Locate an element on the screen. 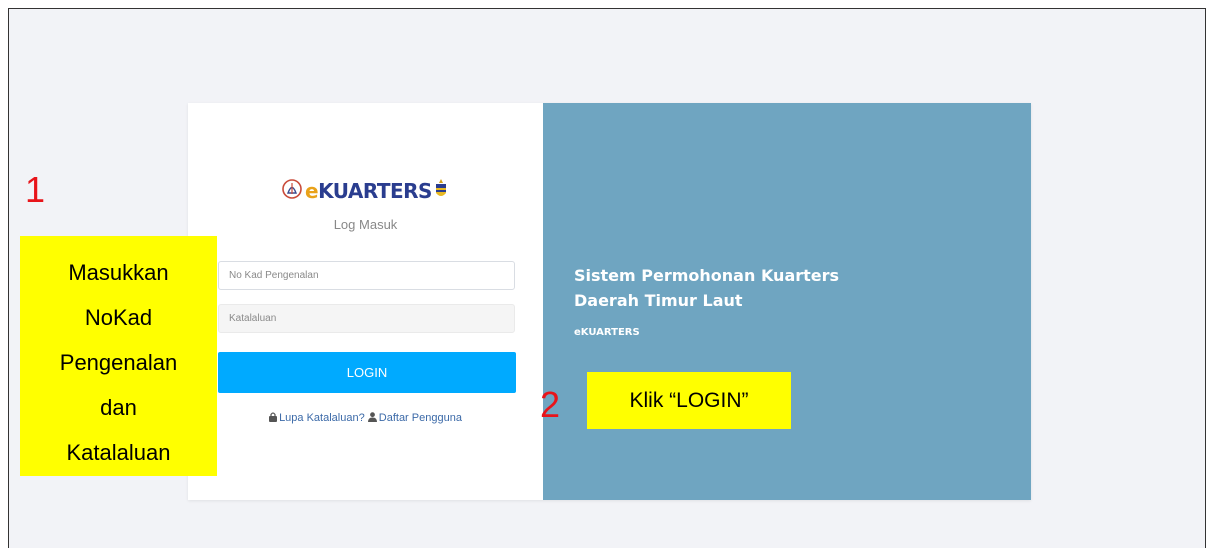 This screenshot has height=548, width=1214. step-2-callout: Klik “LOGIN” is located at coordinates (689, 400).